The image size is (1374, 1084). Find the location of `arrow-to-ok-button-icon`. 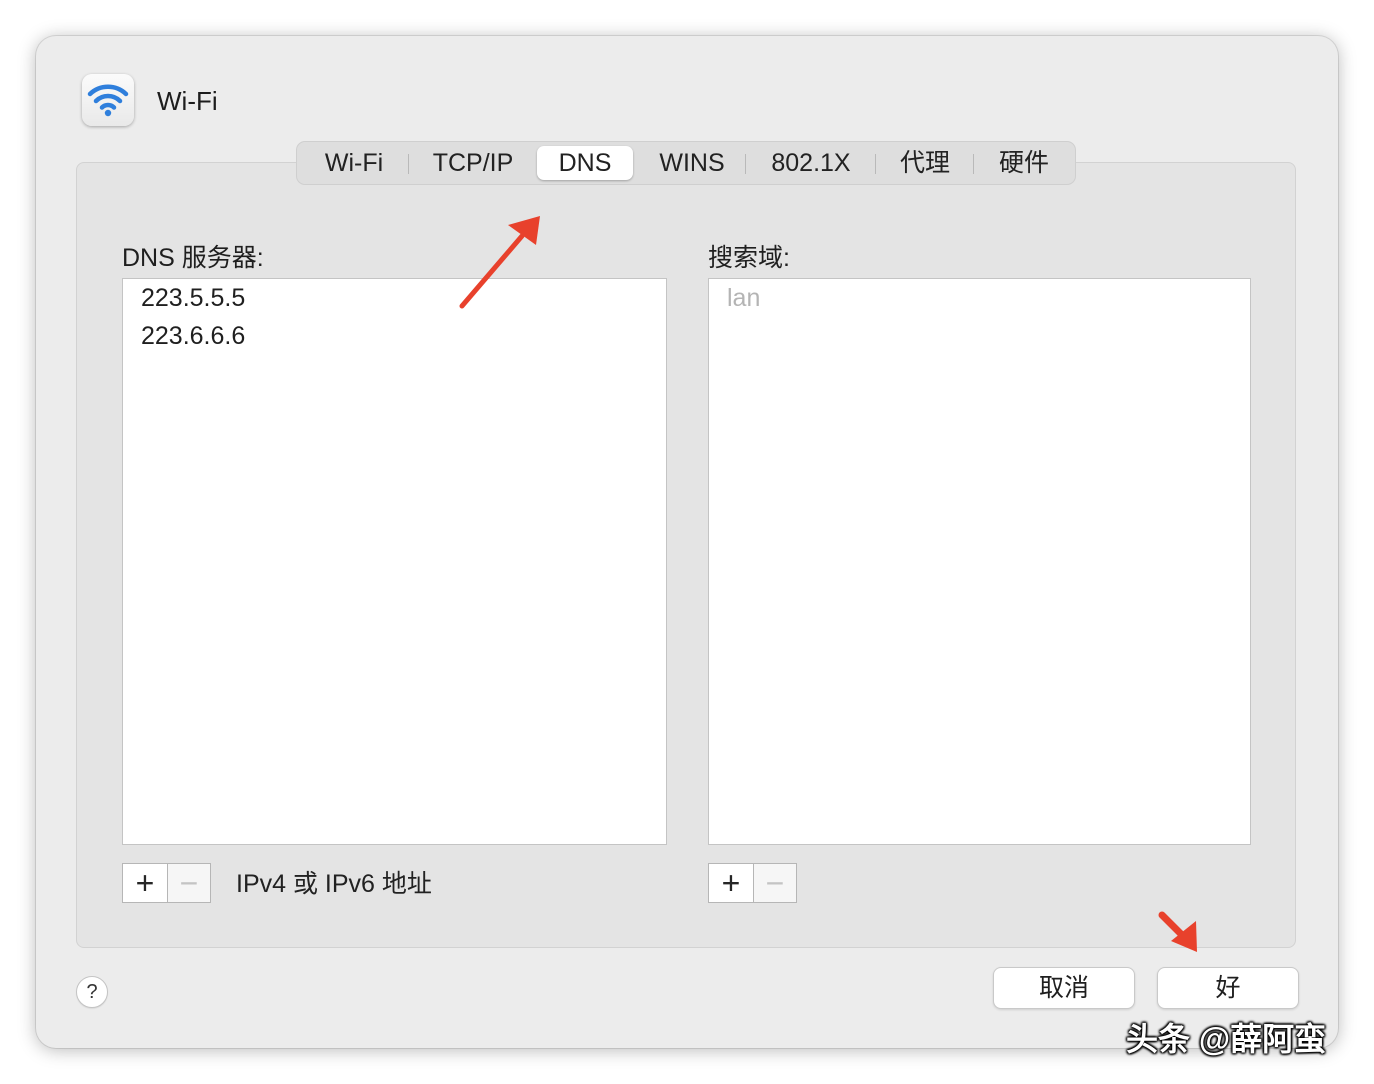

arrow-to-ok-button-icon is located at coordinates (1177, 931).